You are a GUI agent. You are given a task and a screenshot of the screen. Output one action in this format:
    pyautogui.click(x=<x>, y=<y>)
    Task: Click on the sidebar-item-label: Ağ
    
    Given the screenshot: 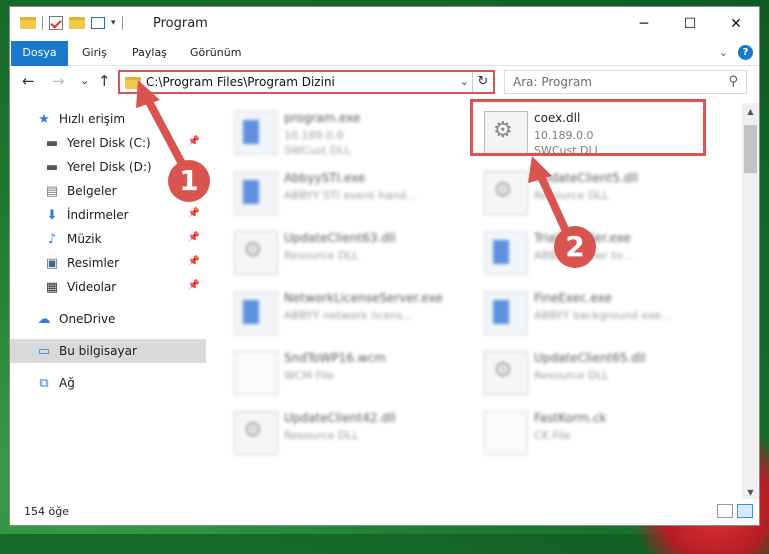 What is the action you would take?
    pyautogui.click(x=67, y=383)
    